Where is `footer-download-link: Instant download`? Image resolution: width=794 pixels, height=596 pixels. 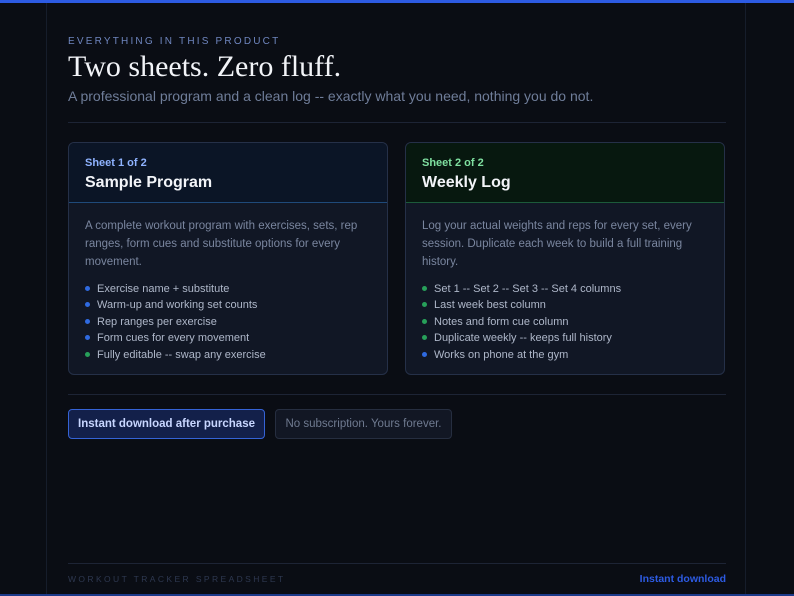
footer-download-link: Instant download is located at coordinates (683, 579).